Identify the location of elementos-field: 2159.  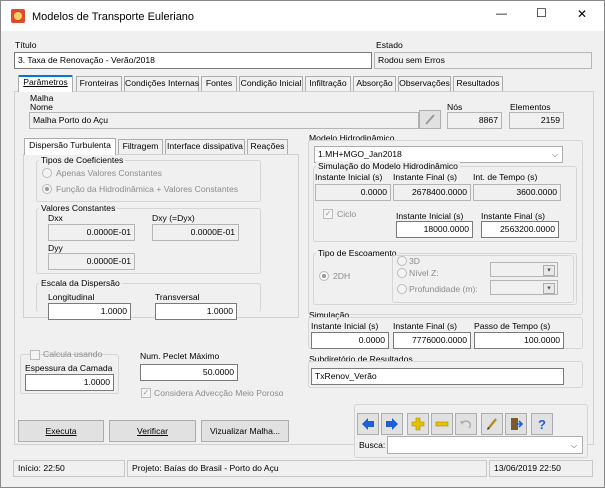
(536, 120).